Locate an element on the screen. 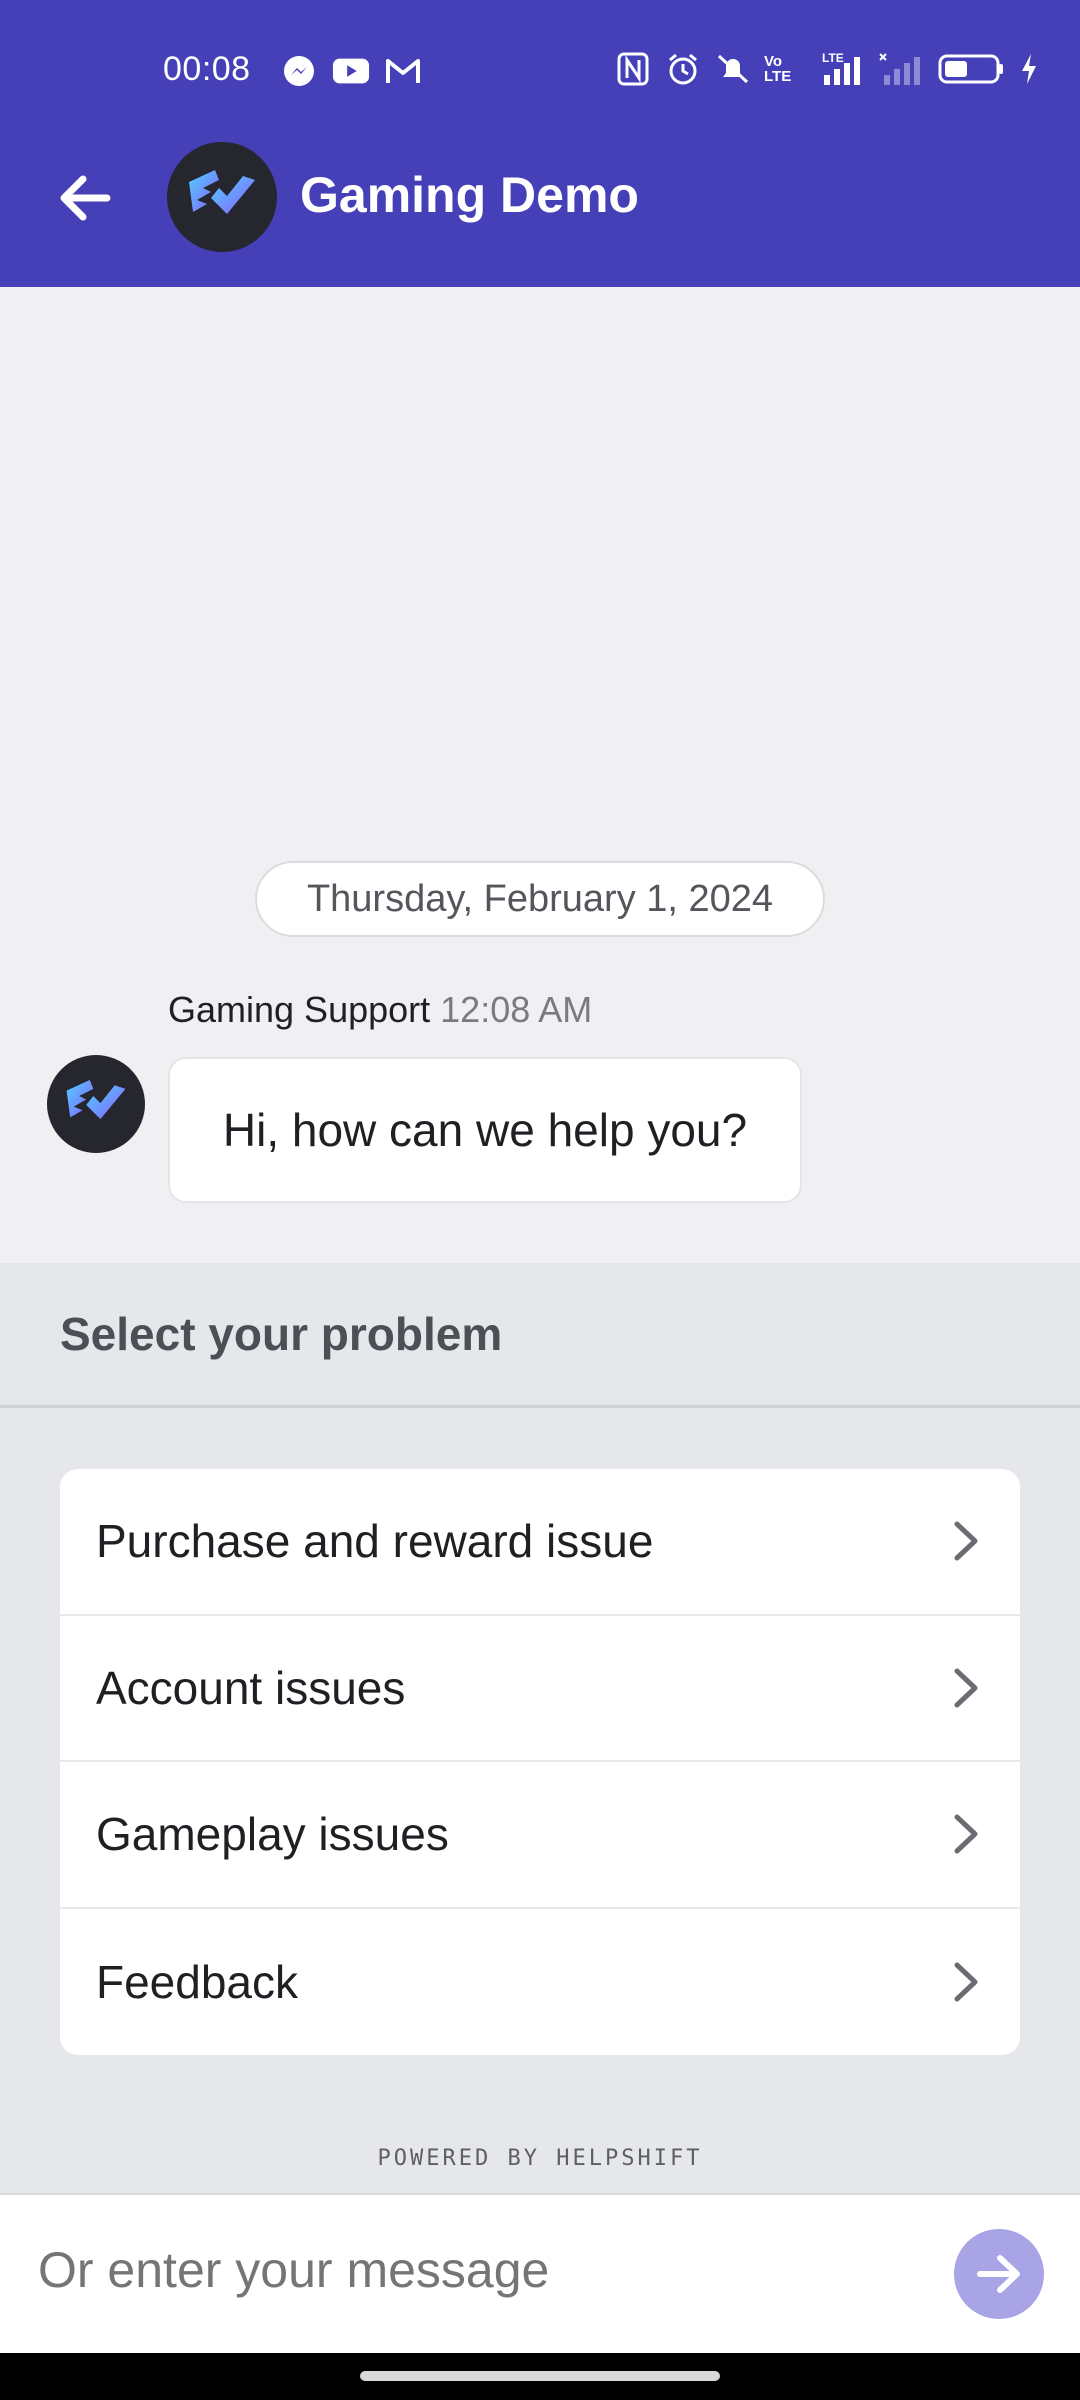 The width and height of the screenshot is (1080, 2400). powered-by-label: POWERED BY HELPSHIFT is located at coordinates (540, 2158).